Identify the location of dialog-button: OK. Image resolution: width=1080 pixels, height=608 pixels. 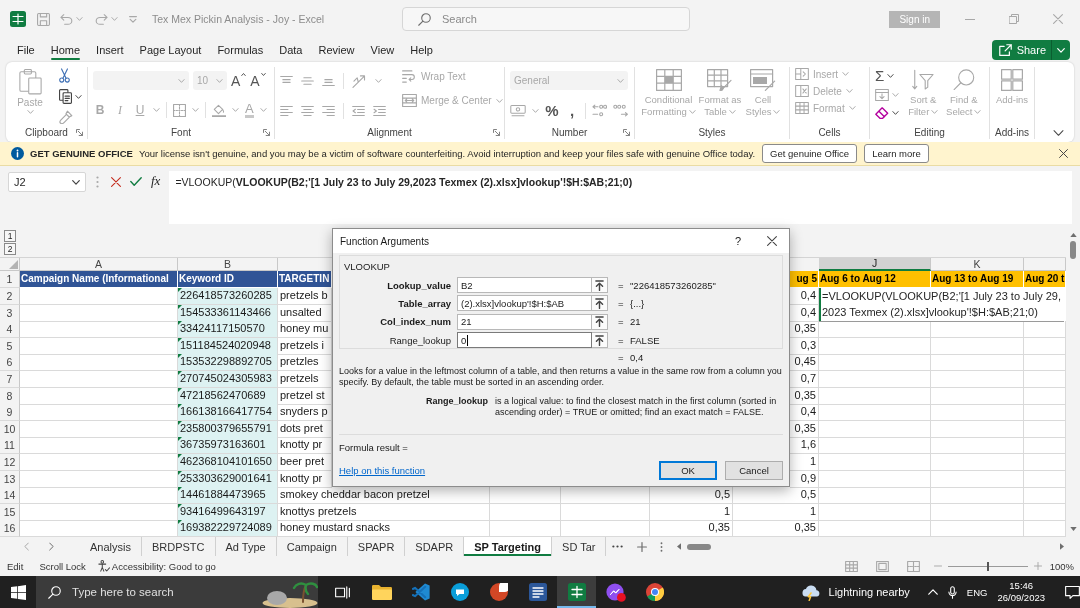
(688, 470).